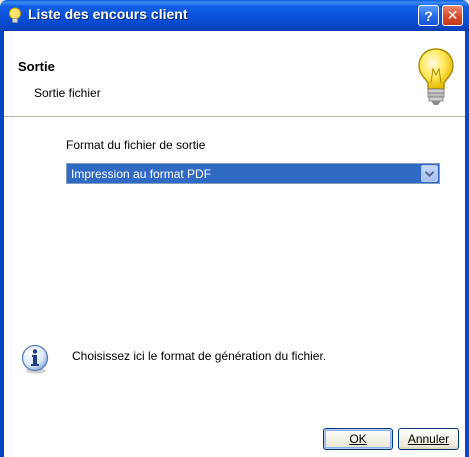 The image size is (469, 457). I want to click on close-icon: ✕, so click(452, 15).